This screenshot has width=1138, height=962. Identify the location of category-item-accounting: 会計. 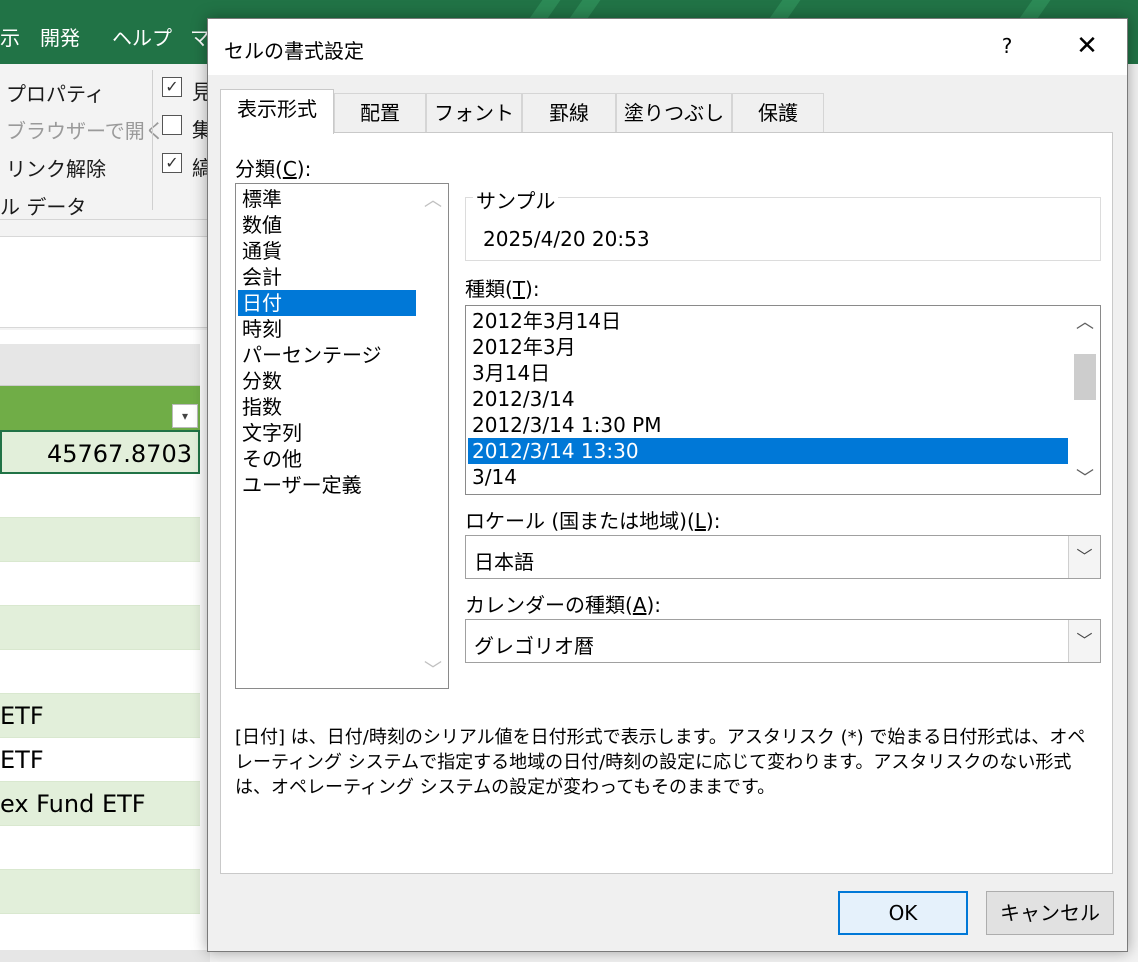
(327, 277).